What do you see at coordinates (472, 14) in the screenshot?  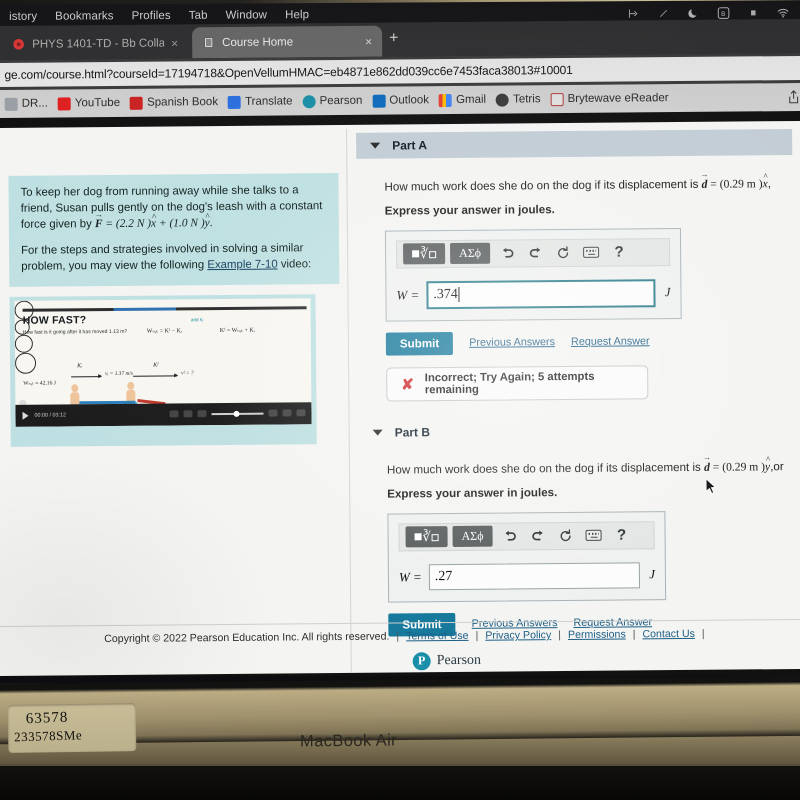 I see `menubar-spacer` at bounding box center [472, 14].